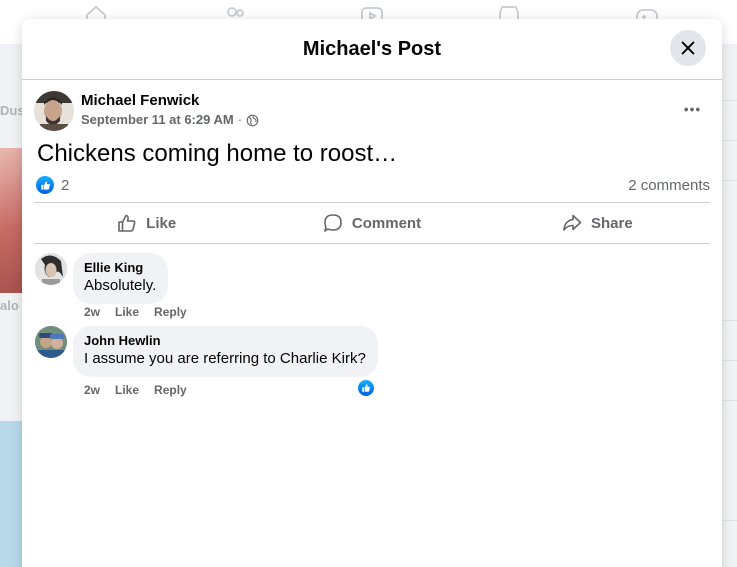  What do you see at coordinates (161, 223) in the screenshot?
I see `like-button-label: Like` at bounding box center [161, 223].